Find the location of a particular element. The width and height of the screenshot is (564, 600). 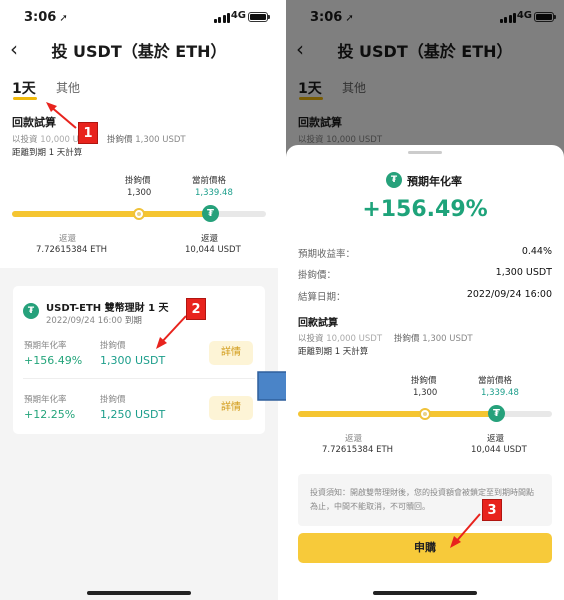

sheet-handle is located at coordinates (425, 152).